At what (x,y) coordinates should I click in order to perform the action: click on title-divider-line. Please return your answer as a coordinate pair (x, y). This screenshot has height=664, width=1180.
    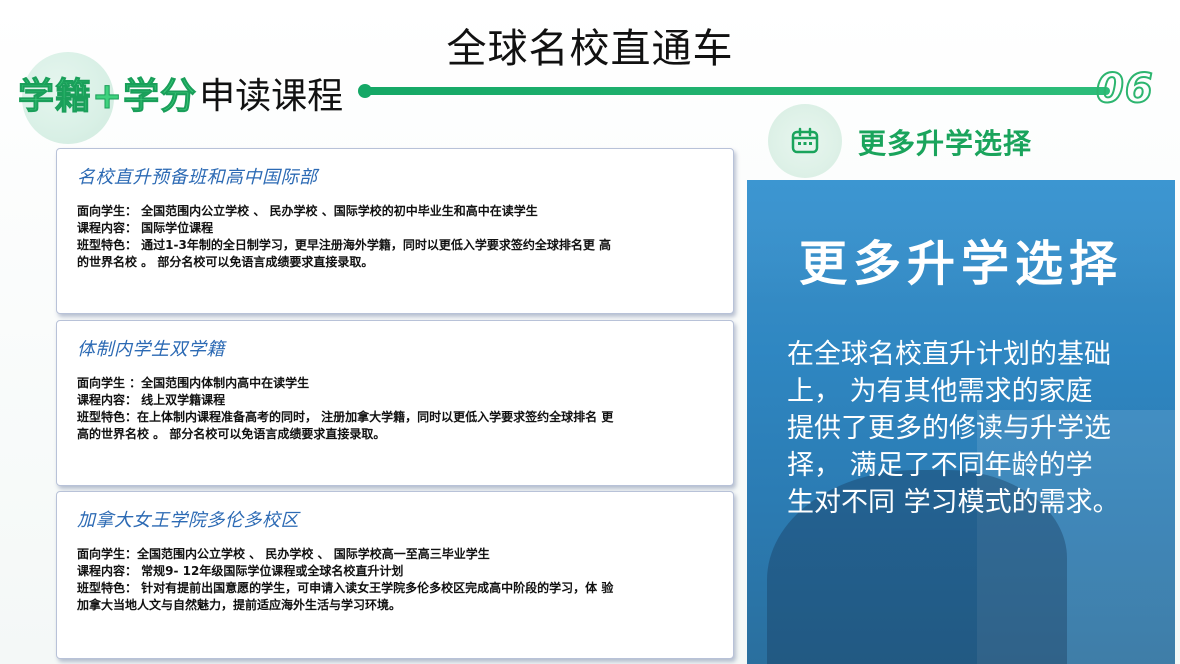
    Looking at the image, I should click on (734, 91).